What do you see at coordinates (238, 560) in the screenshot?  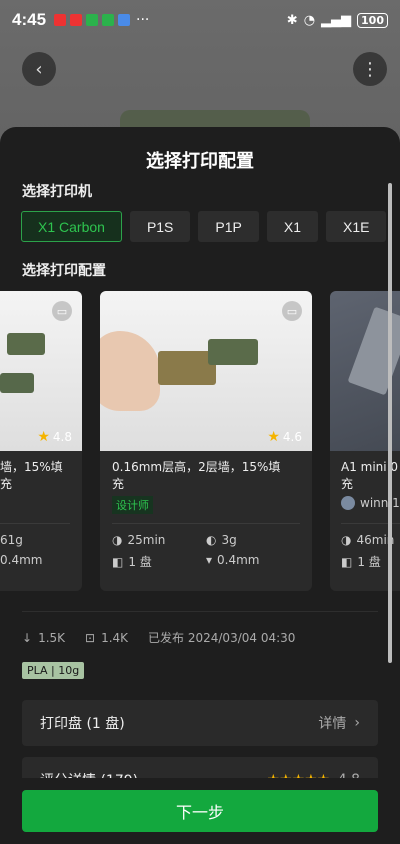 I see `nozzle-value: 0.4mm` at bounding box center [238, 560].